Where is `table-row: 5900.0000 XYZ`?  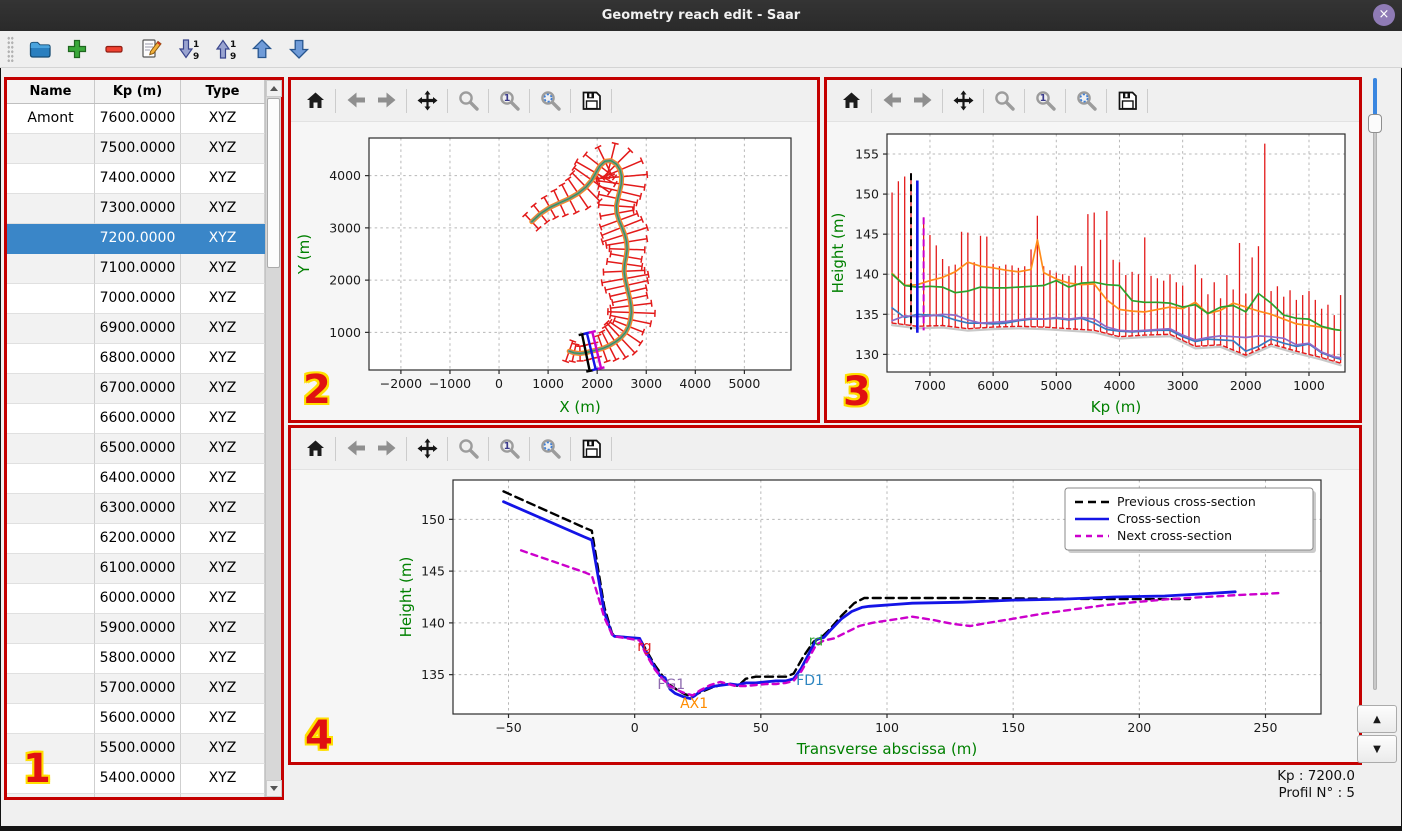
table-row: 5900.0000 XYZ is located at coordinates (136, 629).